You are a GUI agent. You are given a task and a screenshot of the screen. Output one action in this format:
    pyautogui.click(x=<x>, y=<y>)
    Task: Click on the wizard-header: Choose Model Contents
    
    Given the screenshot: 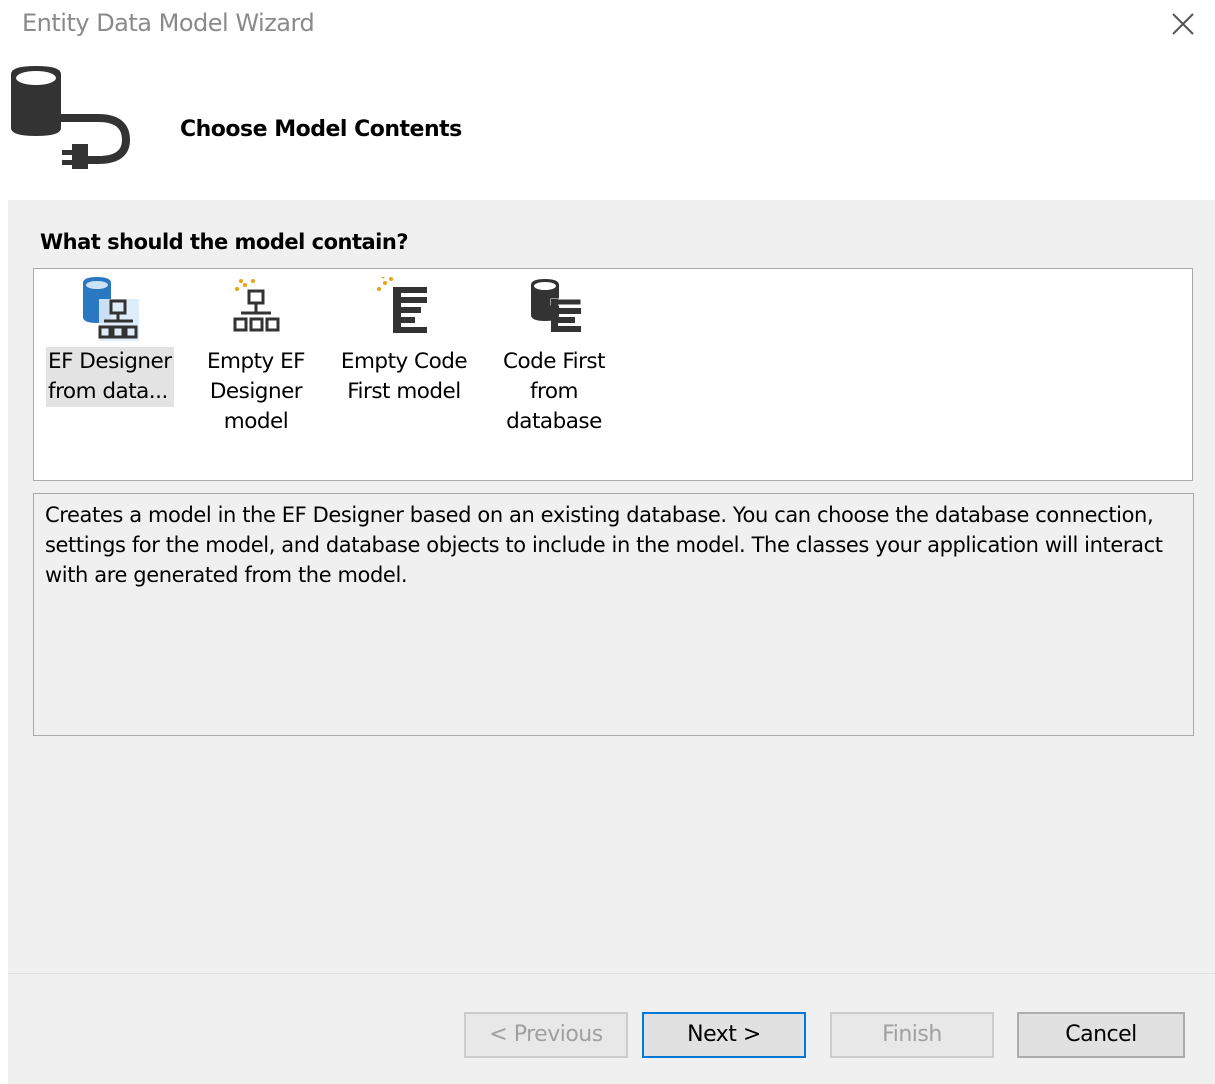 What is the action you would take?
    pyautogui.click(x=607, y=125)
    